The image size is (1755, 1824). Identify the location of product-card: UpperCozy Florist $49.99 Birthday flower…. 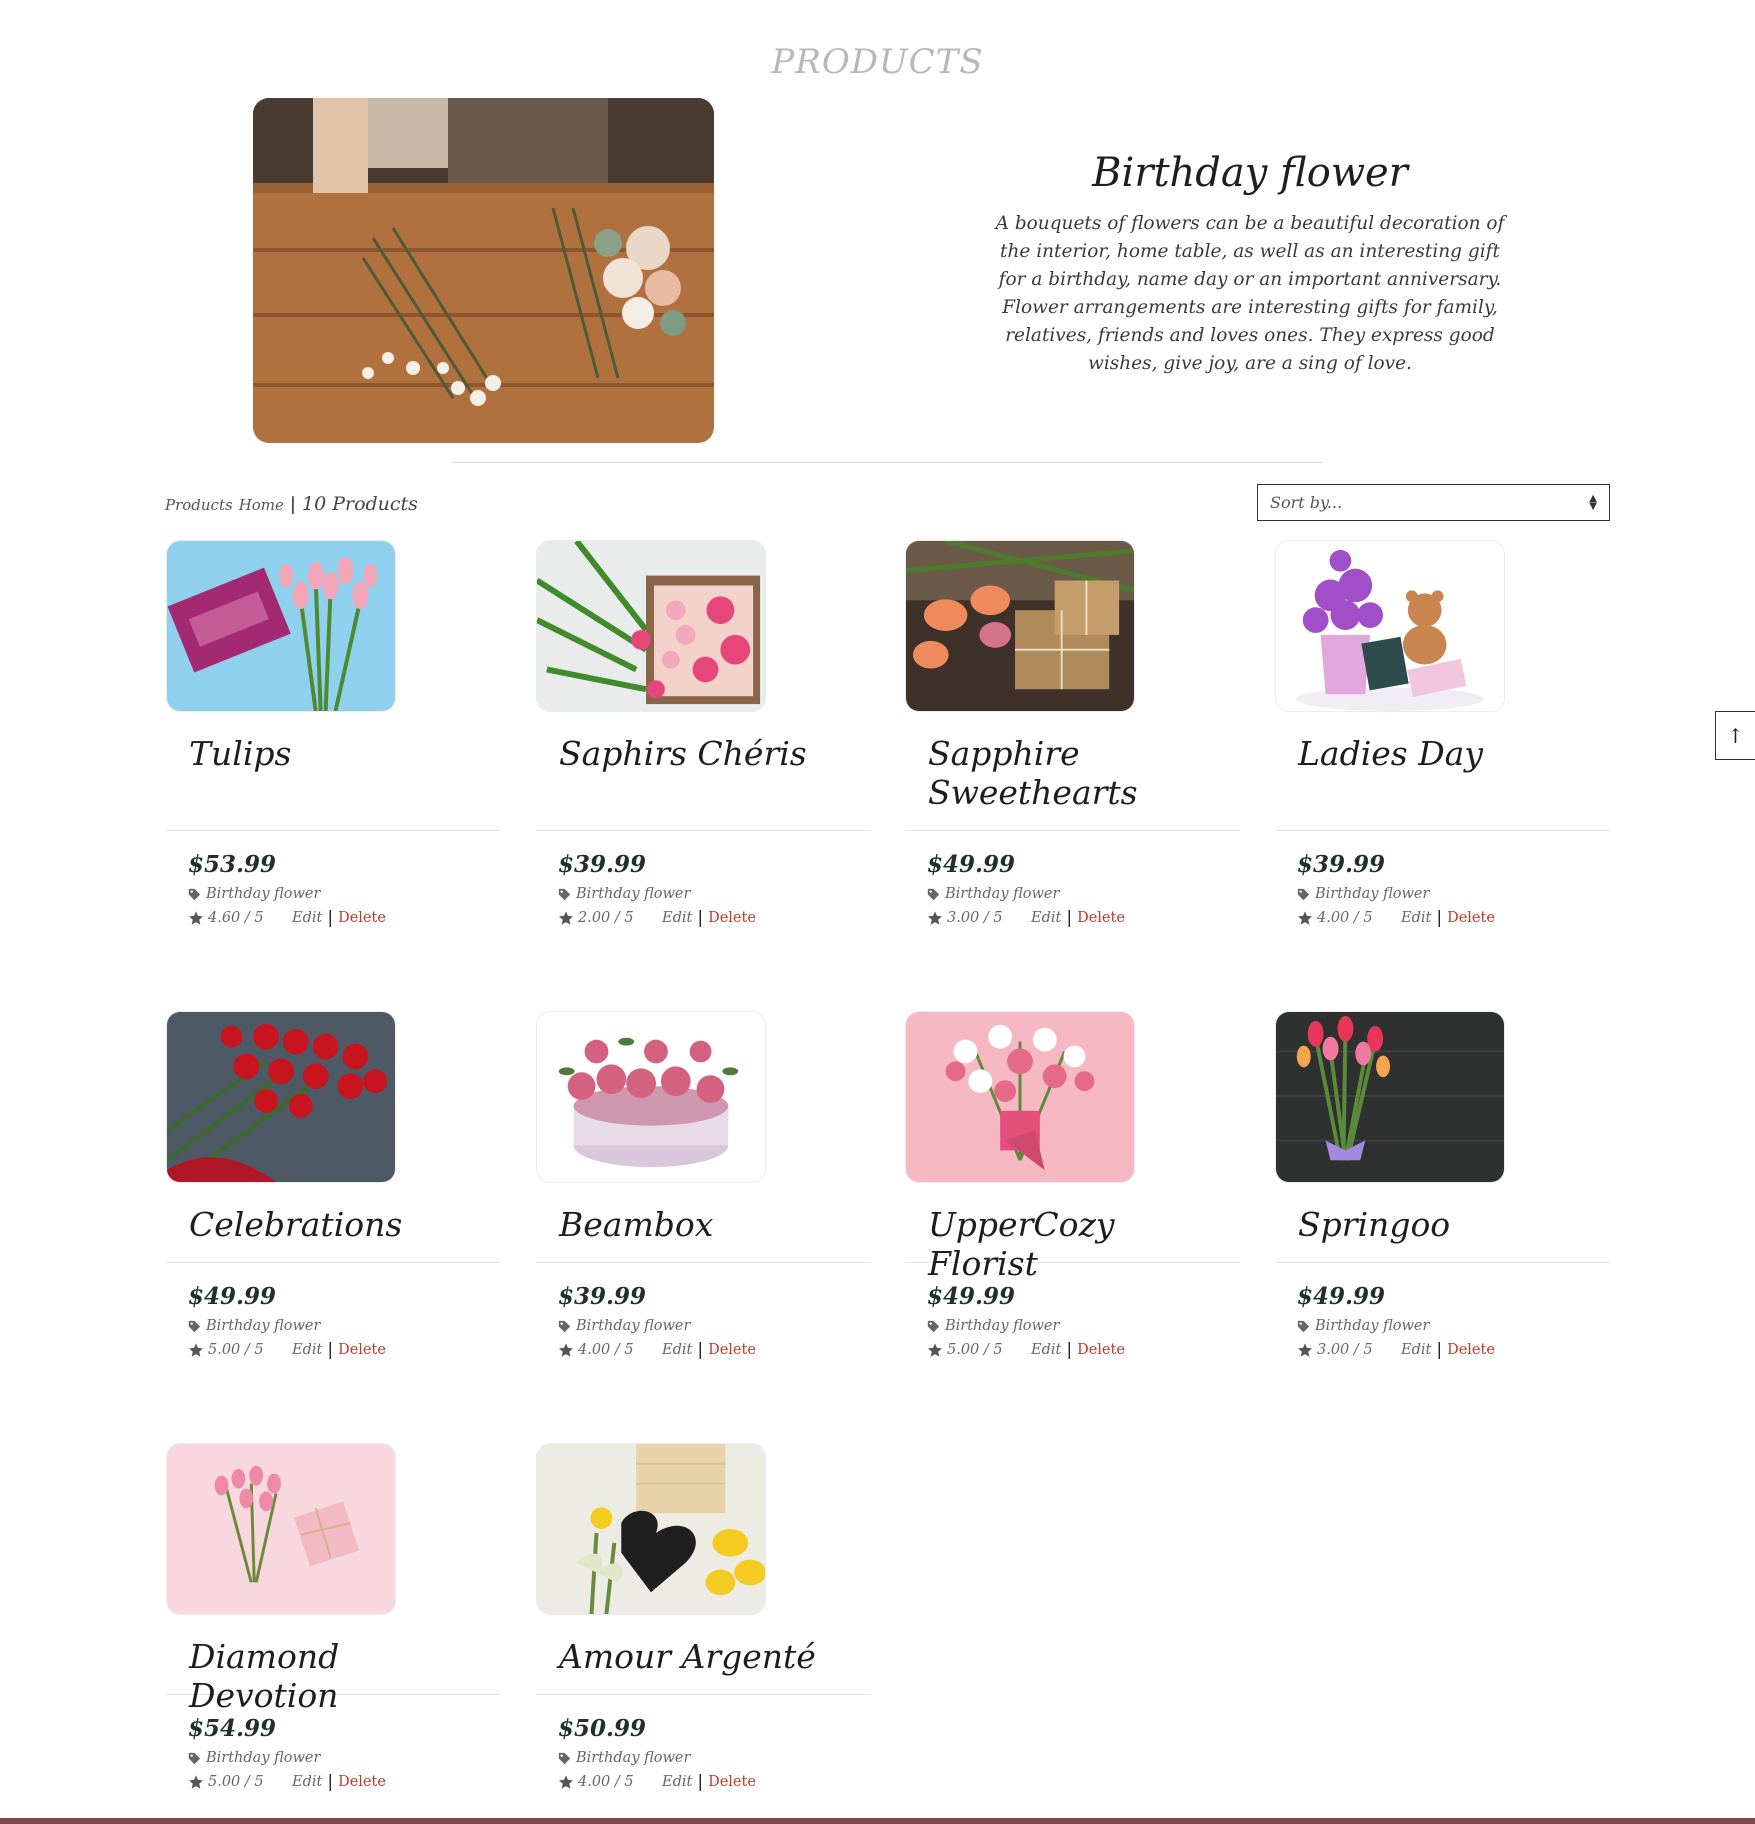
(1072, 1185).